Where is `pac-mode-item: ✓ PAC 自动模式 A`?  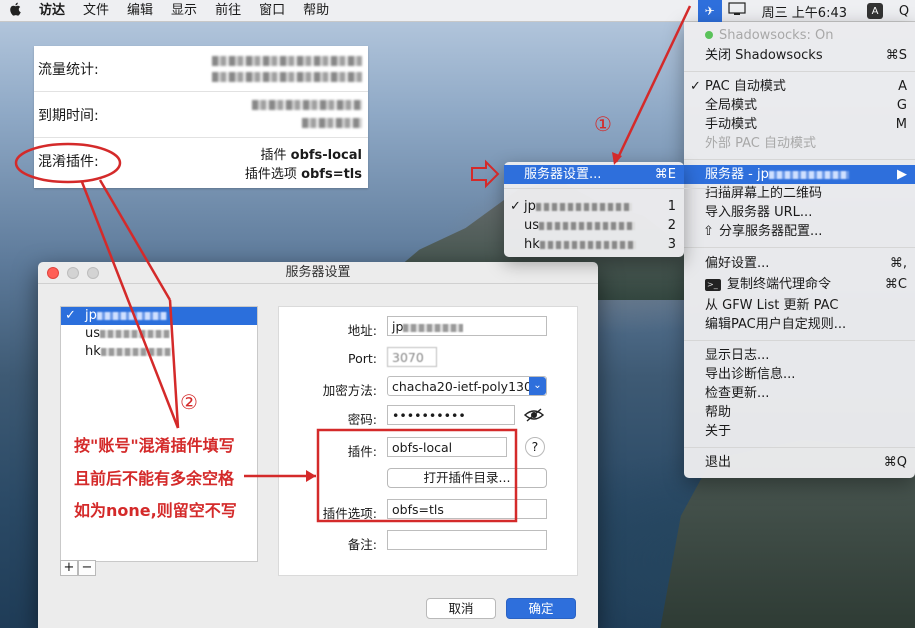
pac-mode-item: ✓ PAC 自动模式 A is located at coordinates (799, 86).